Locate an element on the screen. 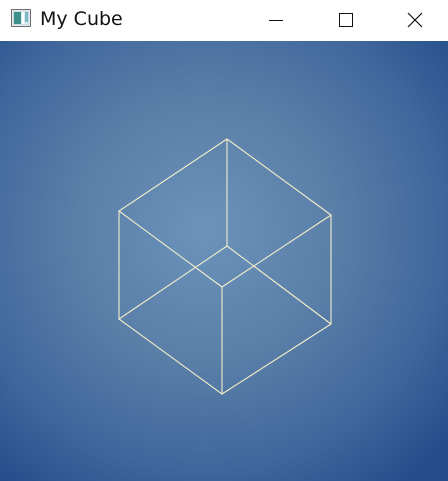 The width and height of the screenshot is (448, 481). maximize-button is located at coordinates (346, 20).